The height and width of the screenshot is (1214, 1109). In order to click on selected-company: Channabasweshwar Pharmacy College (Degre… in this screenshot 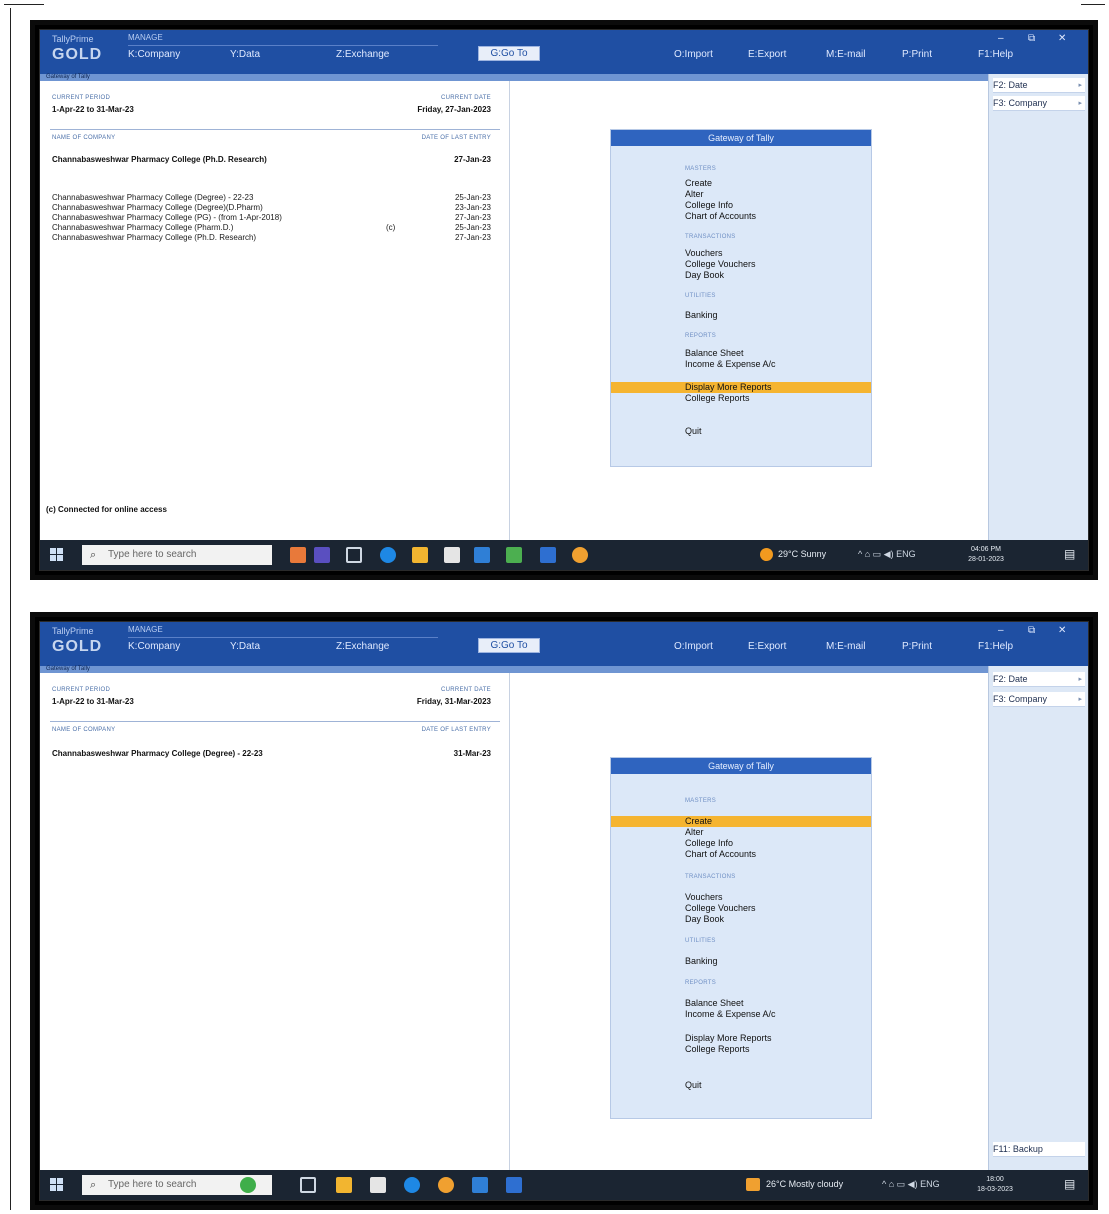, I will do `click(157, 753)`.